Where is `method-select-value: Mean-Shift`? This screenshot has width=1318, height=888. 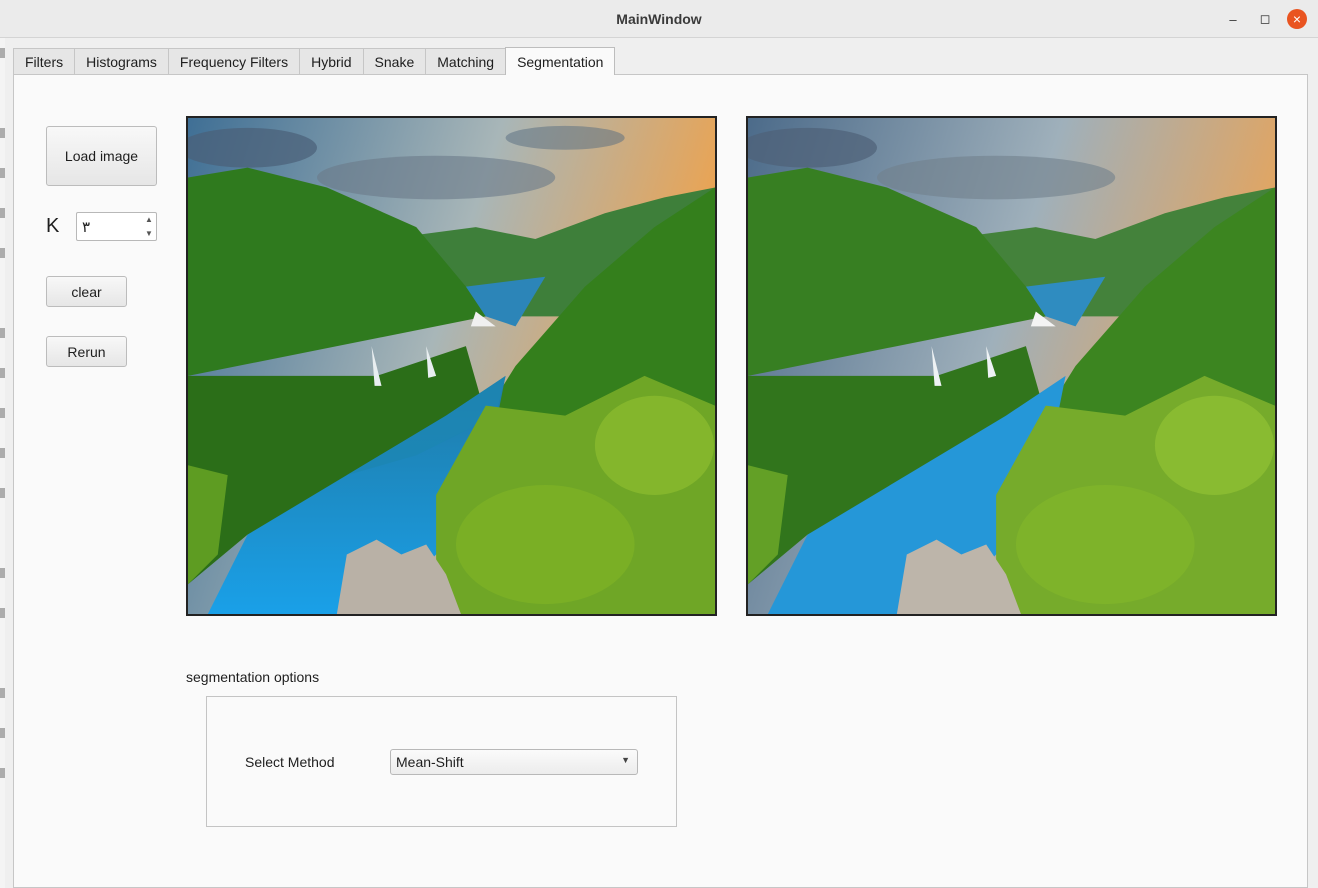
method-select-value: Mean-Shift is located at coordinates (430, 762).